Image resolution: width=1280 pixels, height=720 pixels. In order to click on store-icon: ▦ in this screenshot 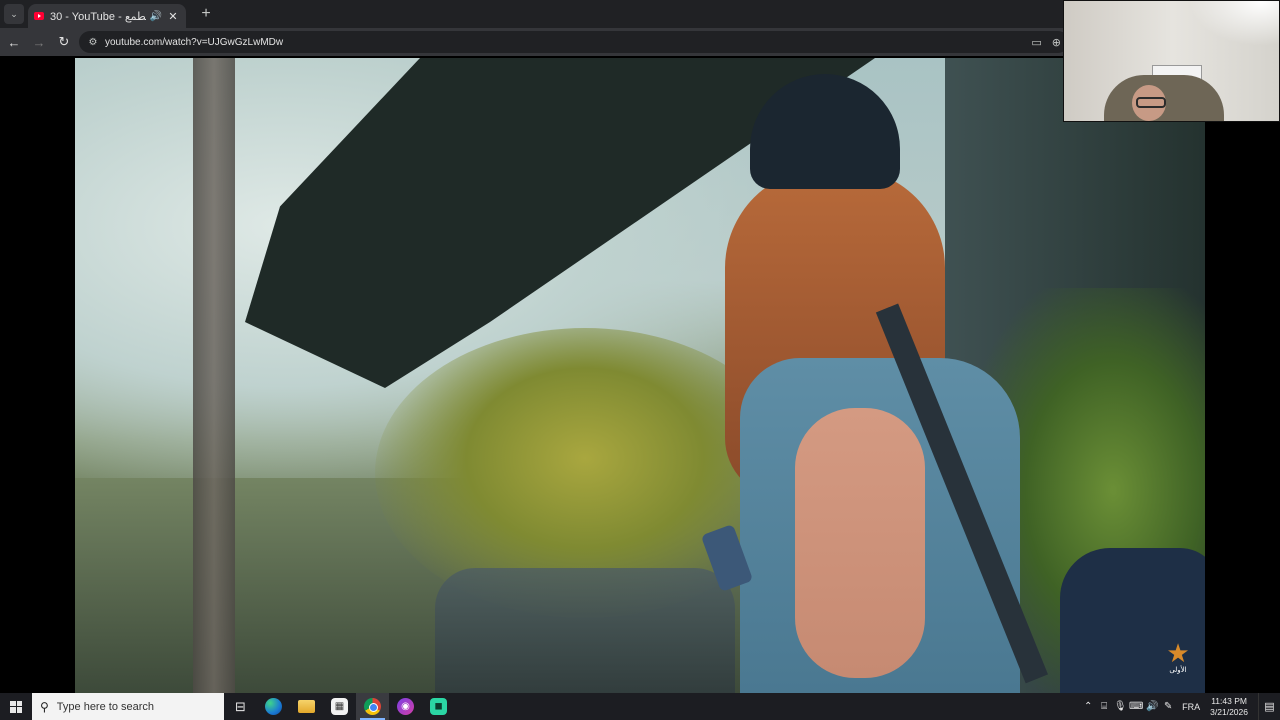, I will do `click(339, 706)`.